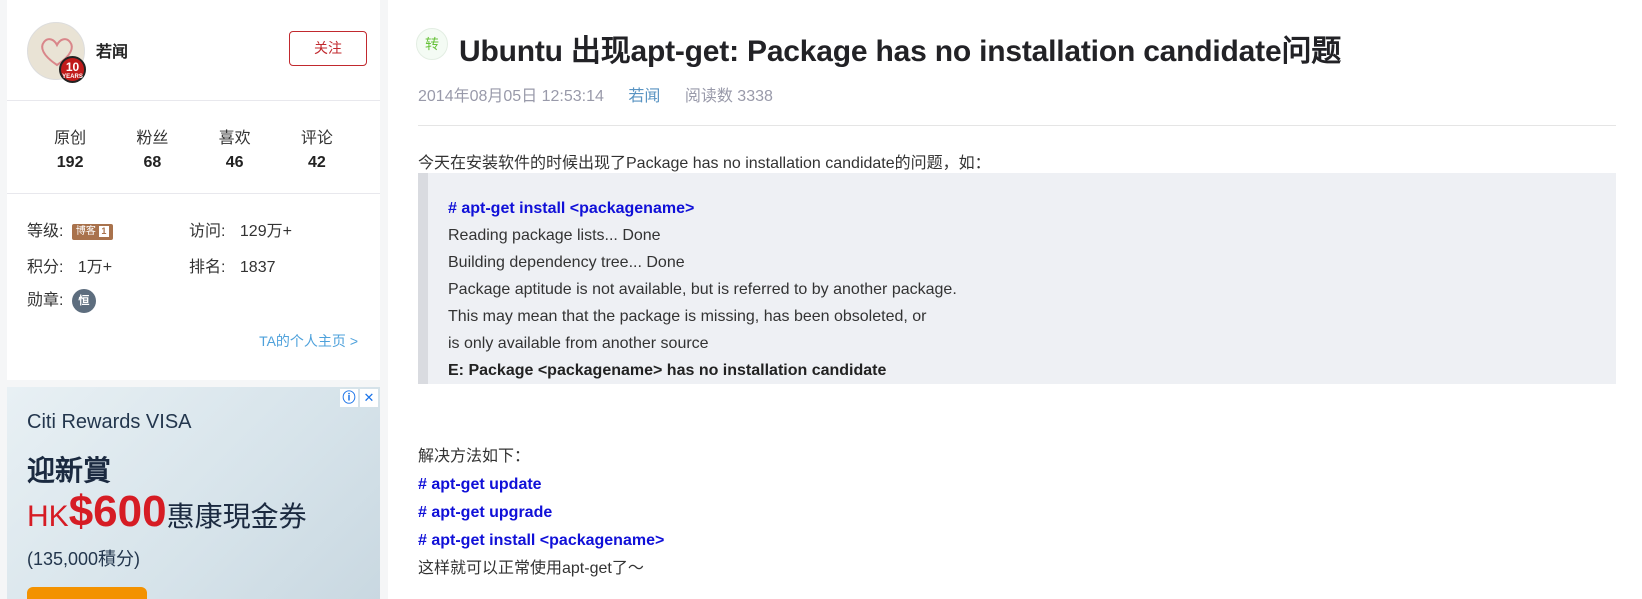  I want to click on visits-row: 访问: 129万+, so click(240, 229).